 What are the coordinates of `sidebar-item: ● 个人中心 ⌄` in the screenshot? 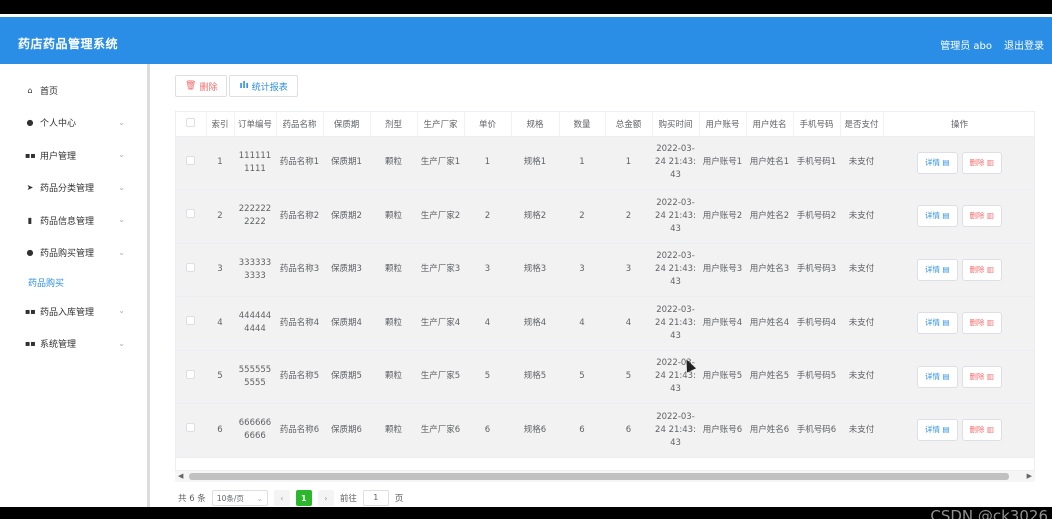 It's located at (73, 123).